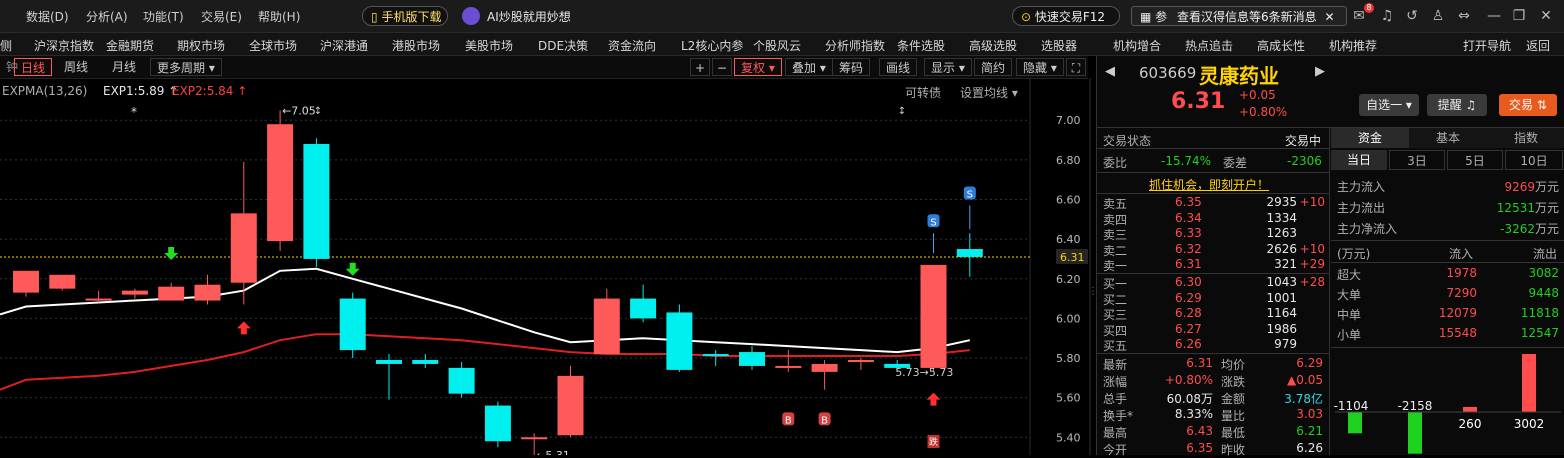  I want to click on main-in-label: 主力流入, so click(1361, 187).